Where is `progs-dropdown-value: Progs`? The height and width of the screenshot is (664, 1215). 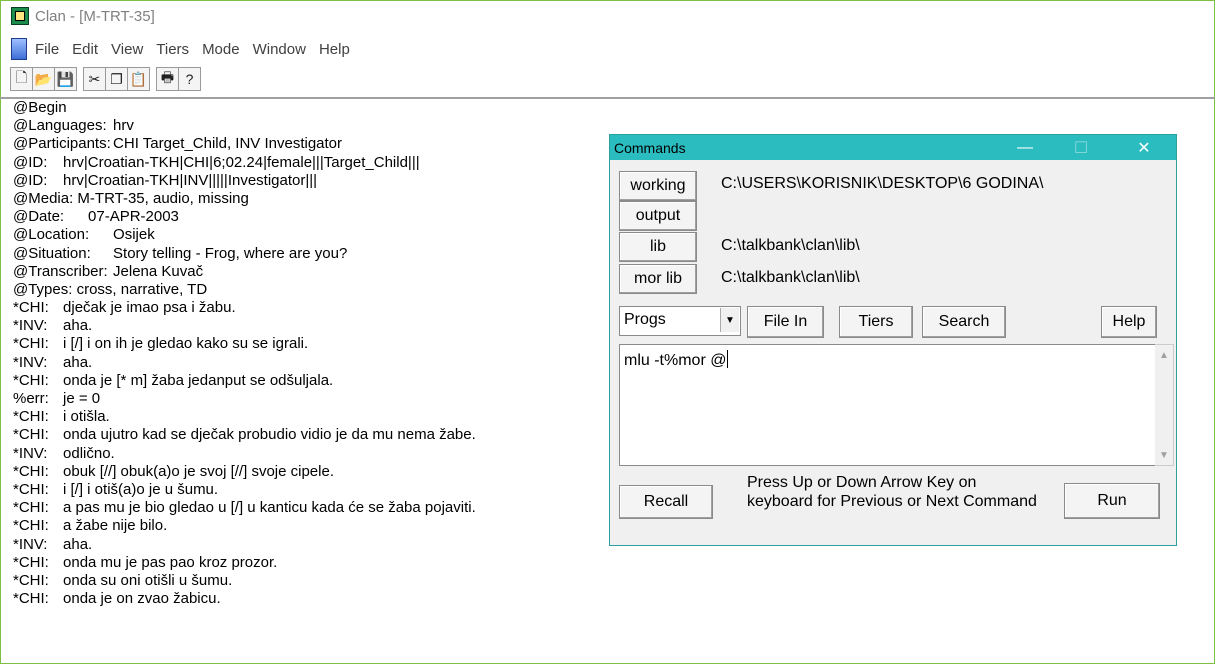
progs-dropdown-value: Progs is located at coordinates (645, 319).